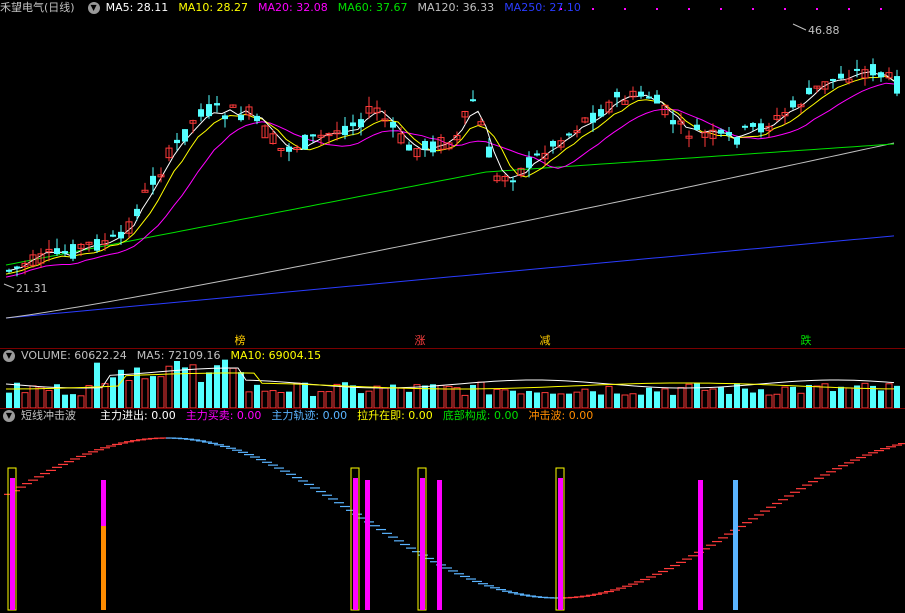 The image size is (905, 613). I want to click on main-track-label: 主力轨迹: 0.00, so click(309, 415).